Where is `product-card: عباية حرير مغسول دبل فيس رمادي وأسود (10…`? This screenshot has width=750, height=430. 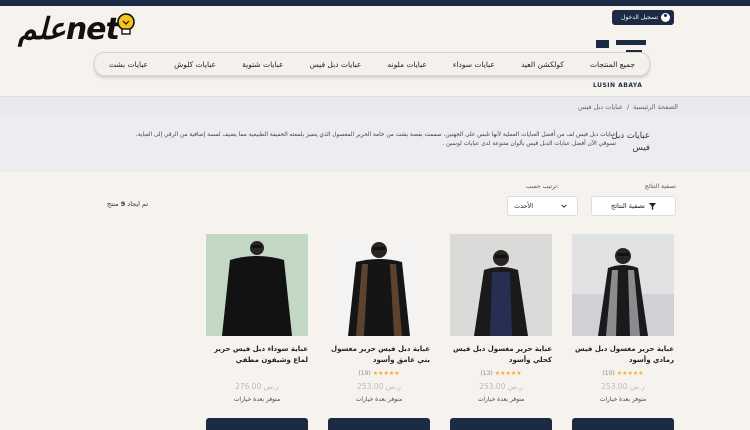 product-card: عباية حرير مغسول دبل فيس رمادي وأسود (10… is located at coordinates (623, 332).